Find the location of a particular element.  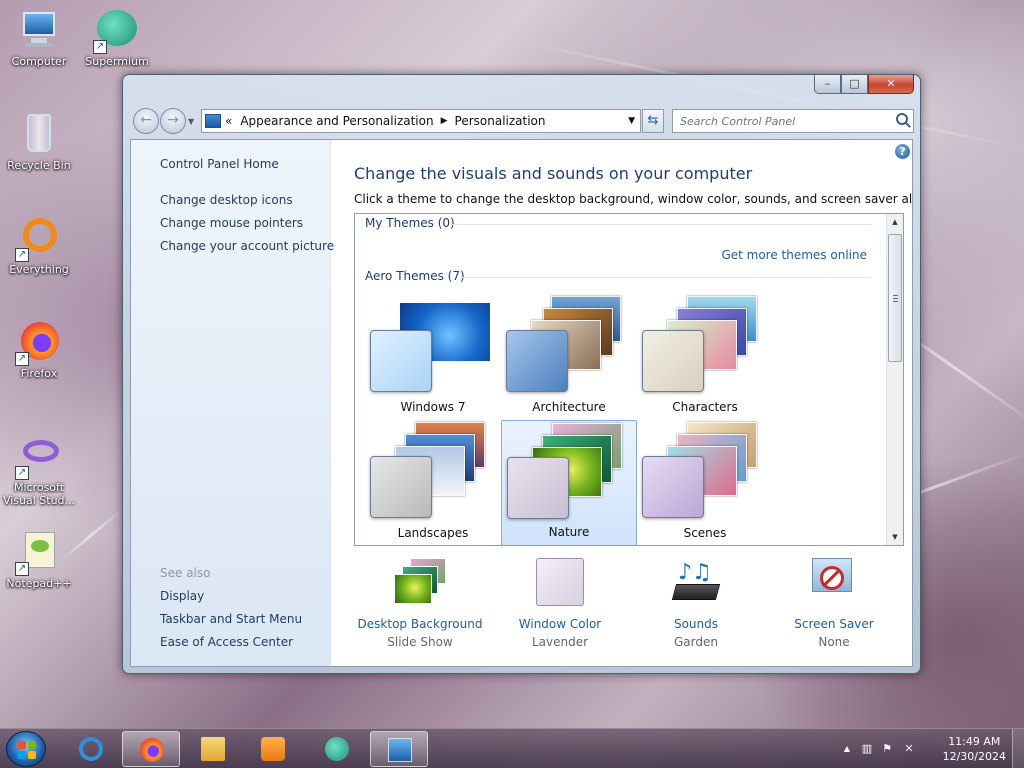

option-title: Window Color is located at coordinates (560, 624).